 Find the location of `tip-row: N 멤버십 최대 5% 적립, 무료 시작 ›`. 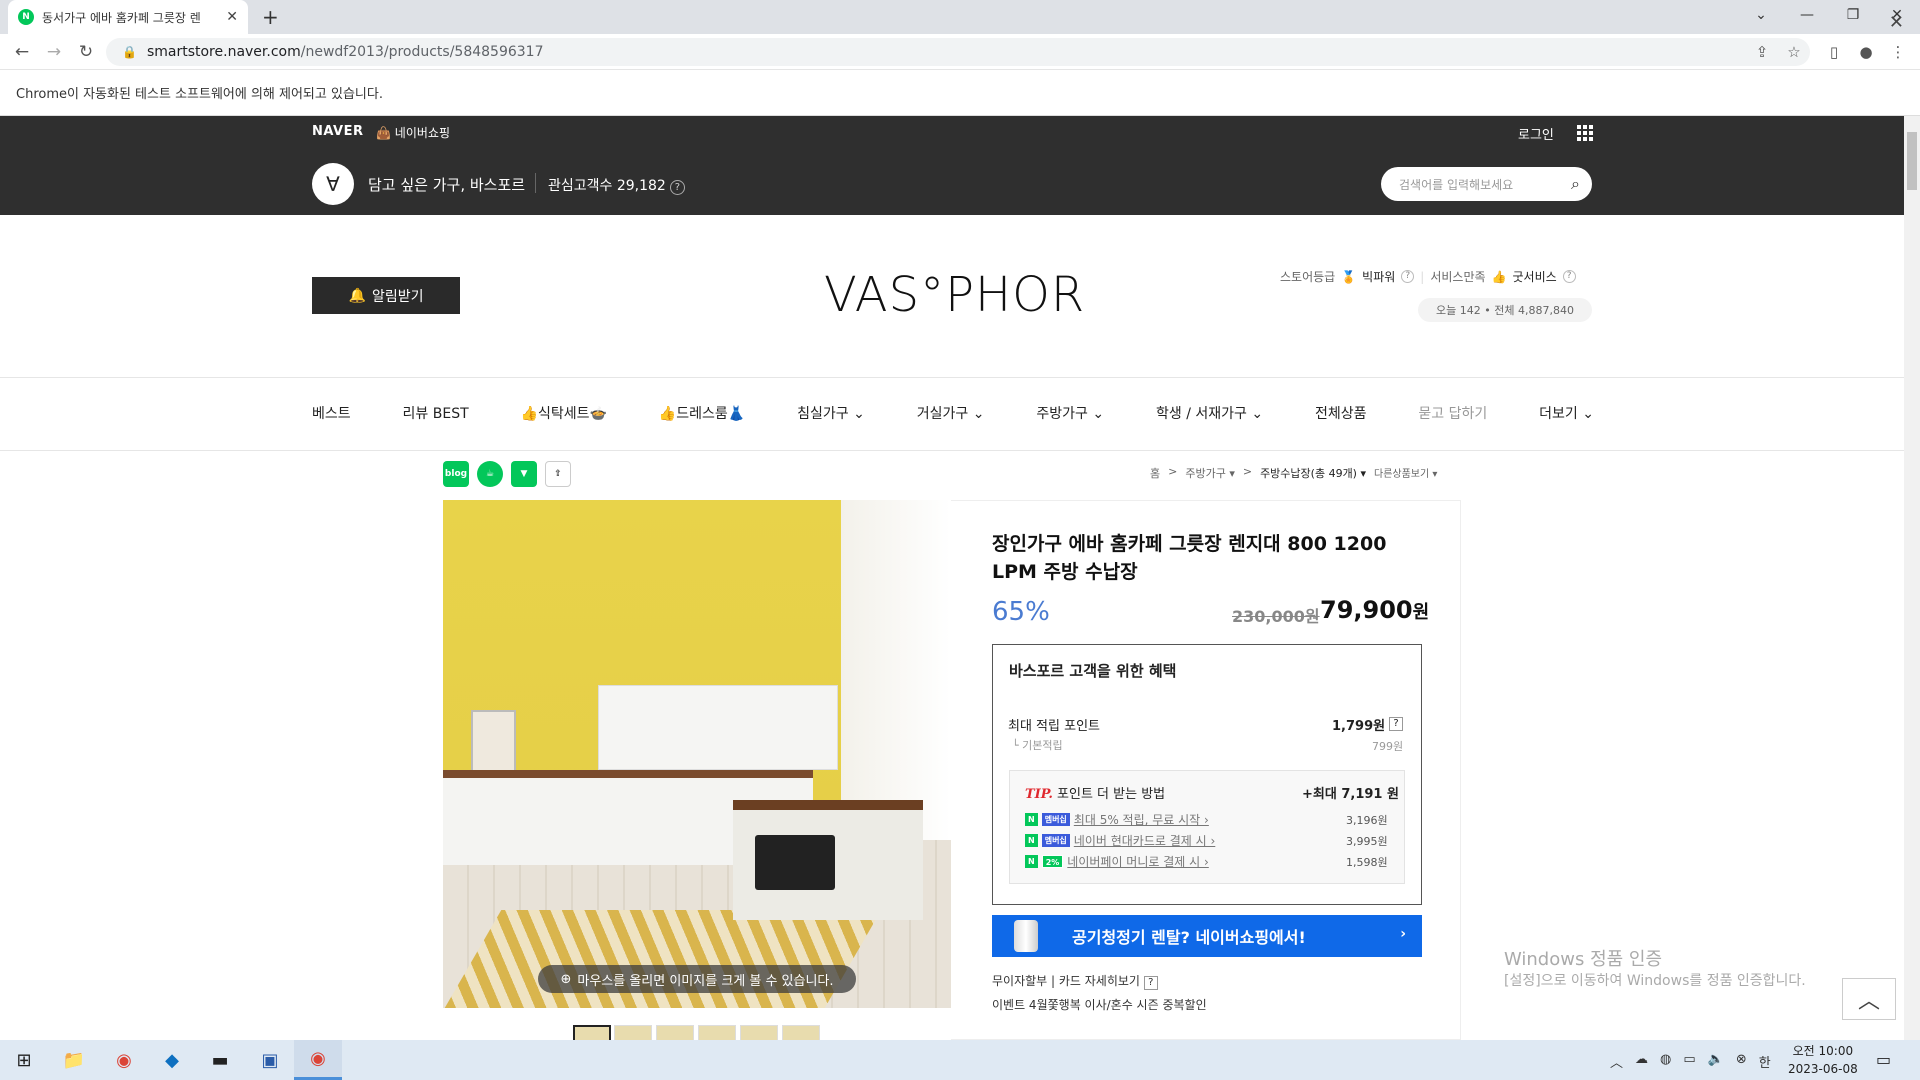

tip-row: N 멤버십 최대 5% 적립, 무료 시작 › is located at coordinates (1117, 819).